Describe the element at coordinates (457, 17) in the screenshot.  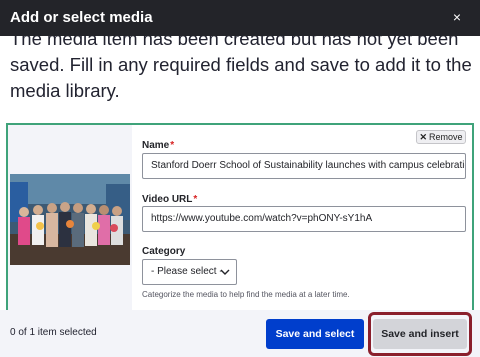
I see `close-icon: ×` at that location.